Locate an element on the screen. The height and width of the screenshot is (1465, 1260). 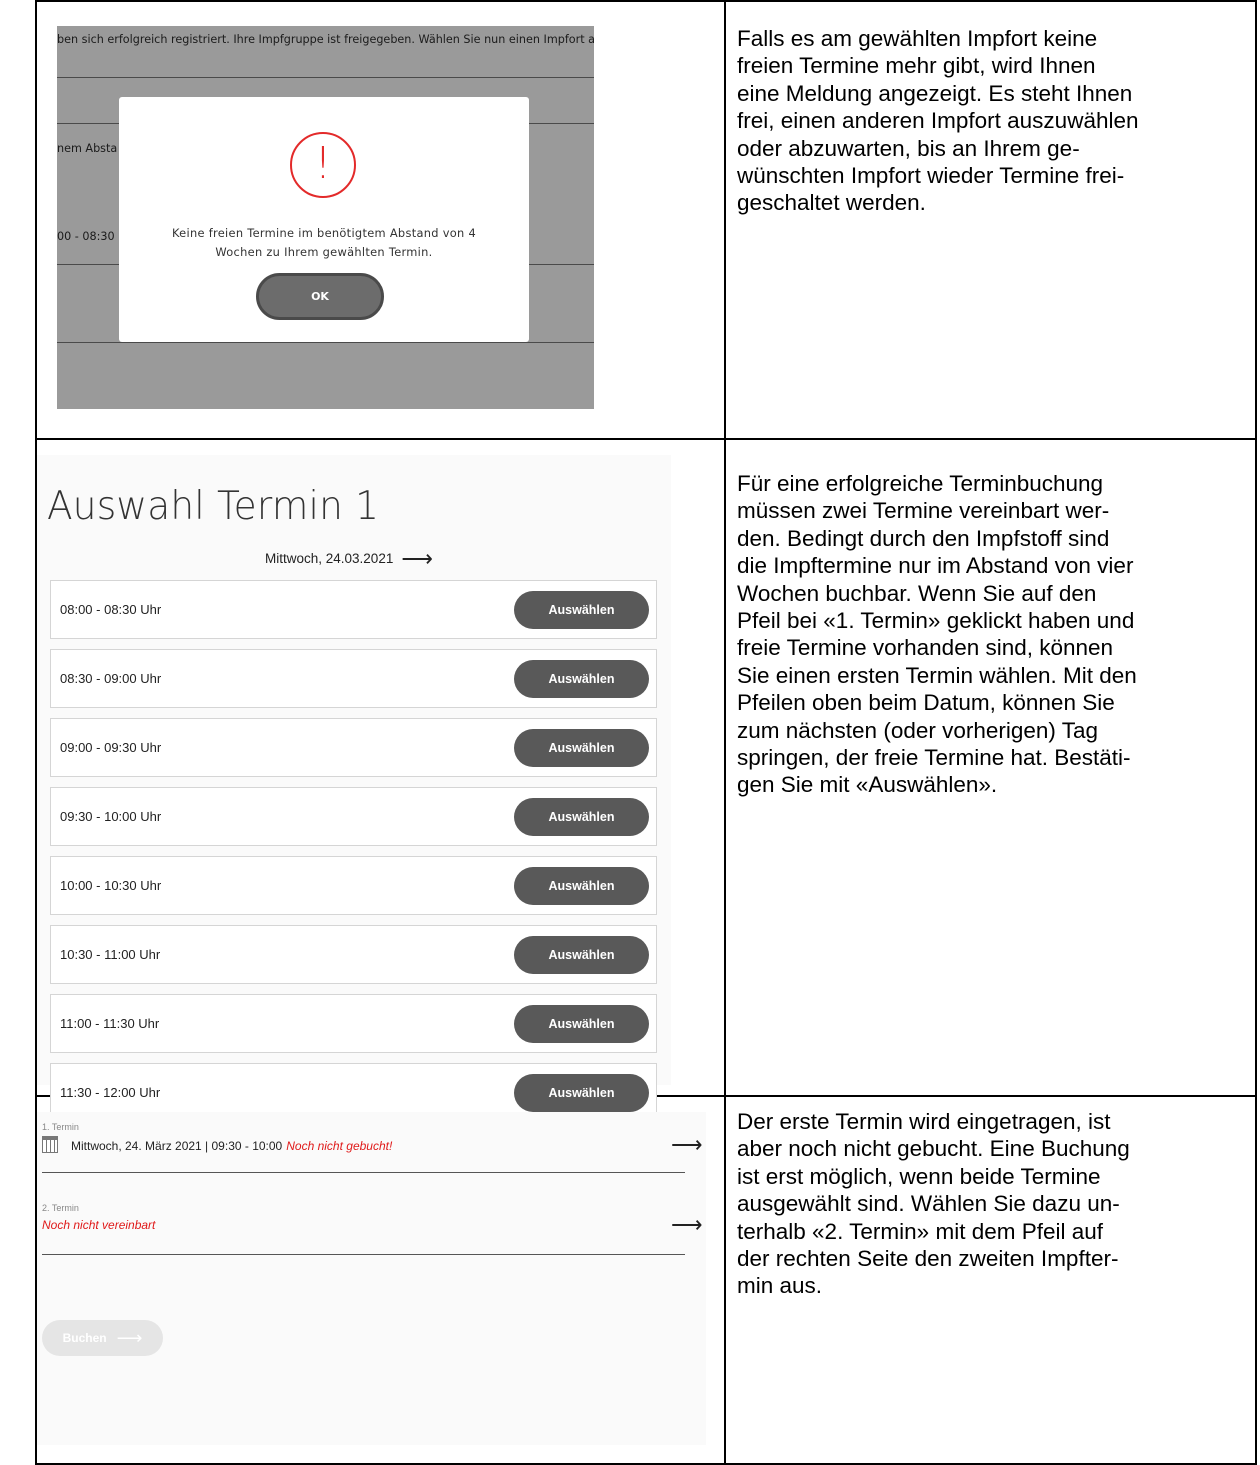
term1-status: Noch nicht gebucht! is located at coordinates (339, 1145).